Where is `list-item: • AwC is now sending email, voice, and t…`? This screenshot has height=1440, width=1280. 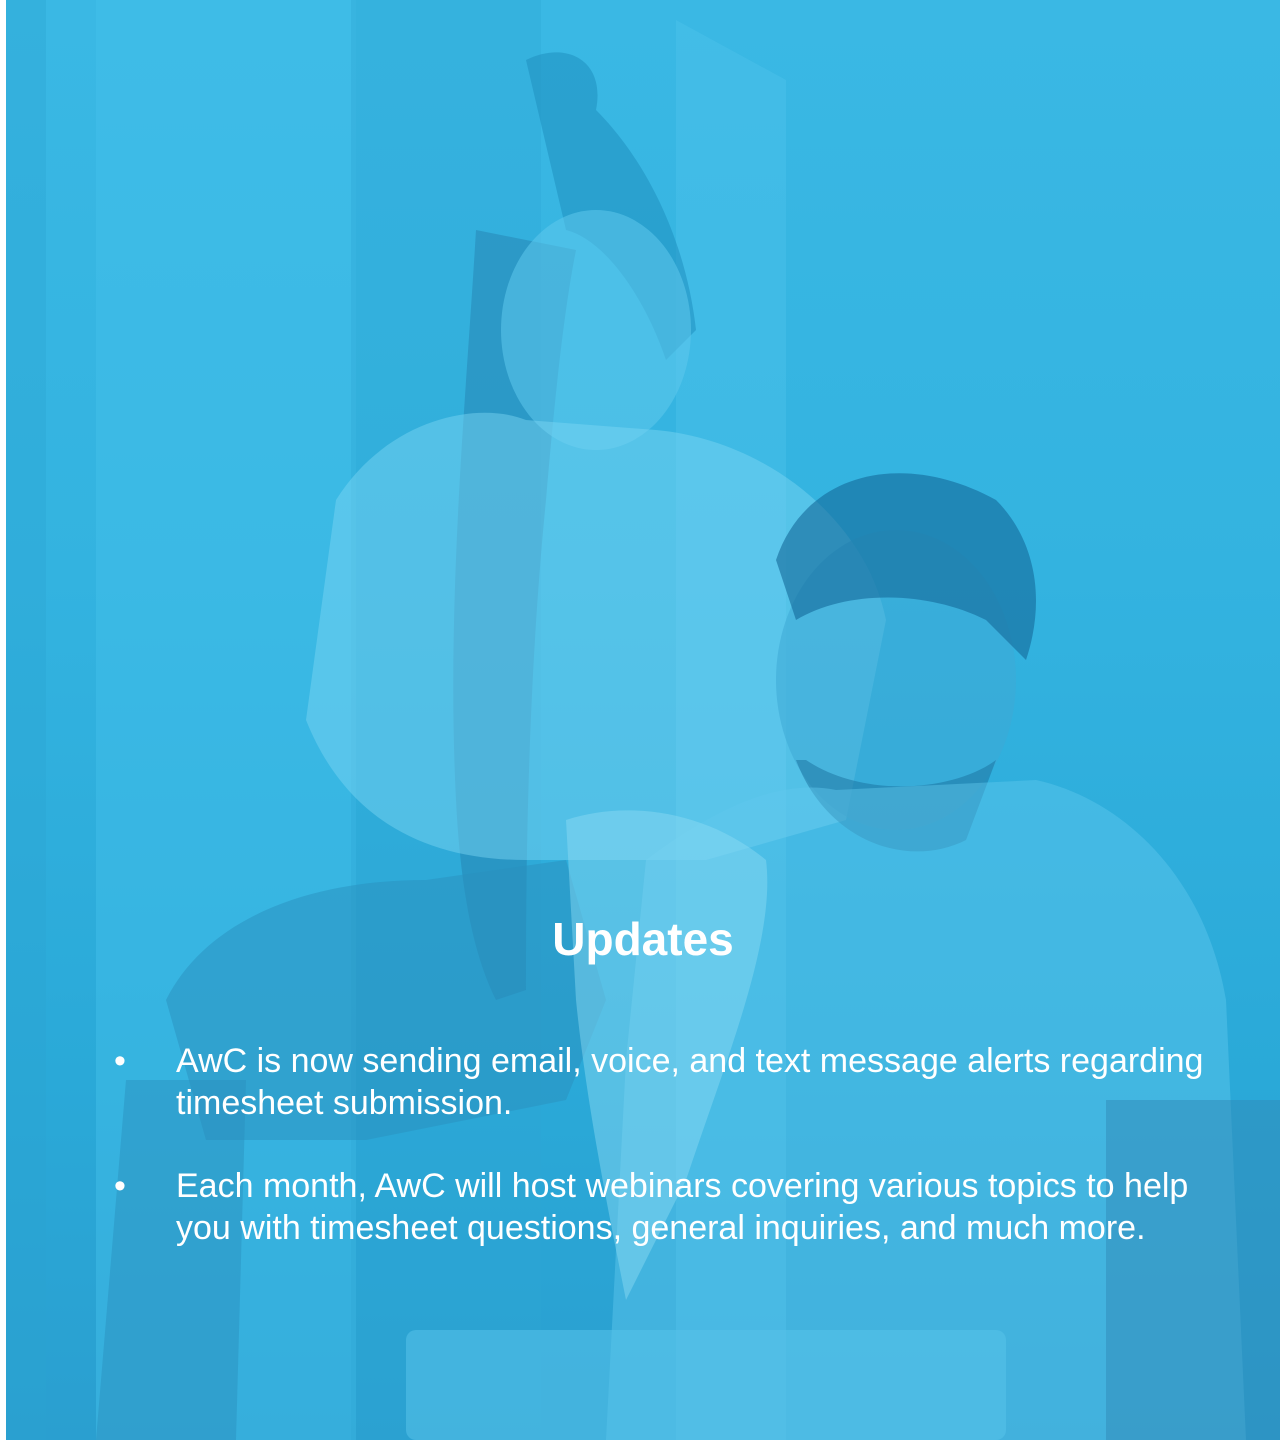 list-item: • AwC is now sending email, voice, and t… is located at coordinates (643, 1082).